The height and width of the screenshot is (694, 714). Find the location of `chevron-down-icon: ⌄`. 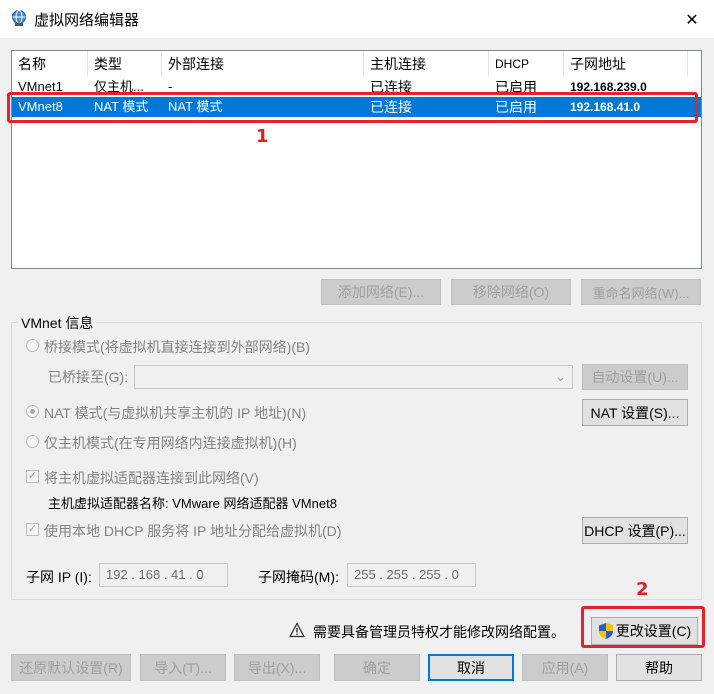

chevron-down-icon: ⌄ is located at coordinates (560, 376).